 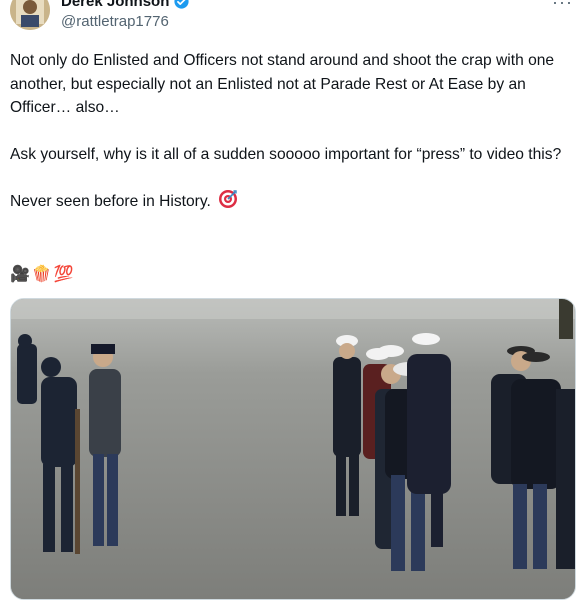 I want to click on emoji-line: 🎥 🍿 💯, so click(x=42, y=274).